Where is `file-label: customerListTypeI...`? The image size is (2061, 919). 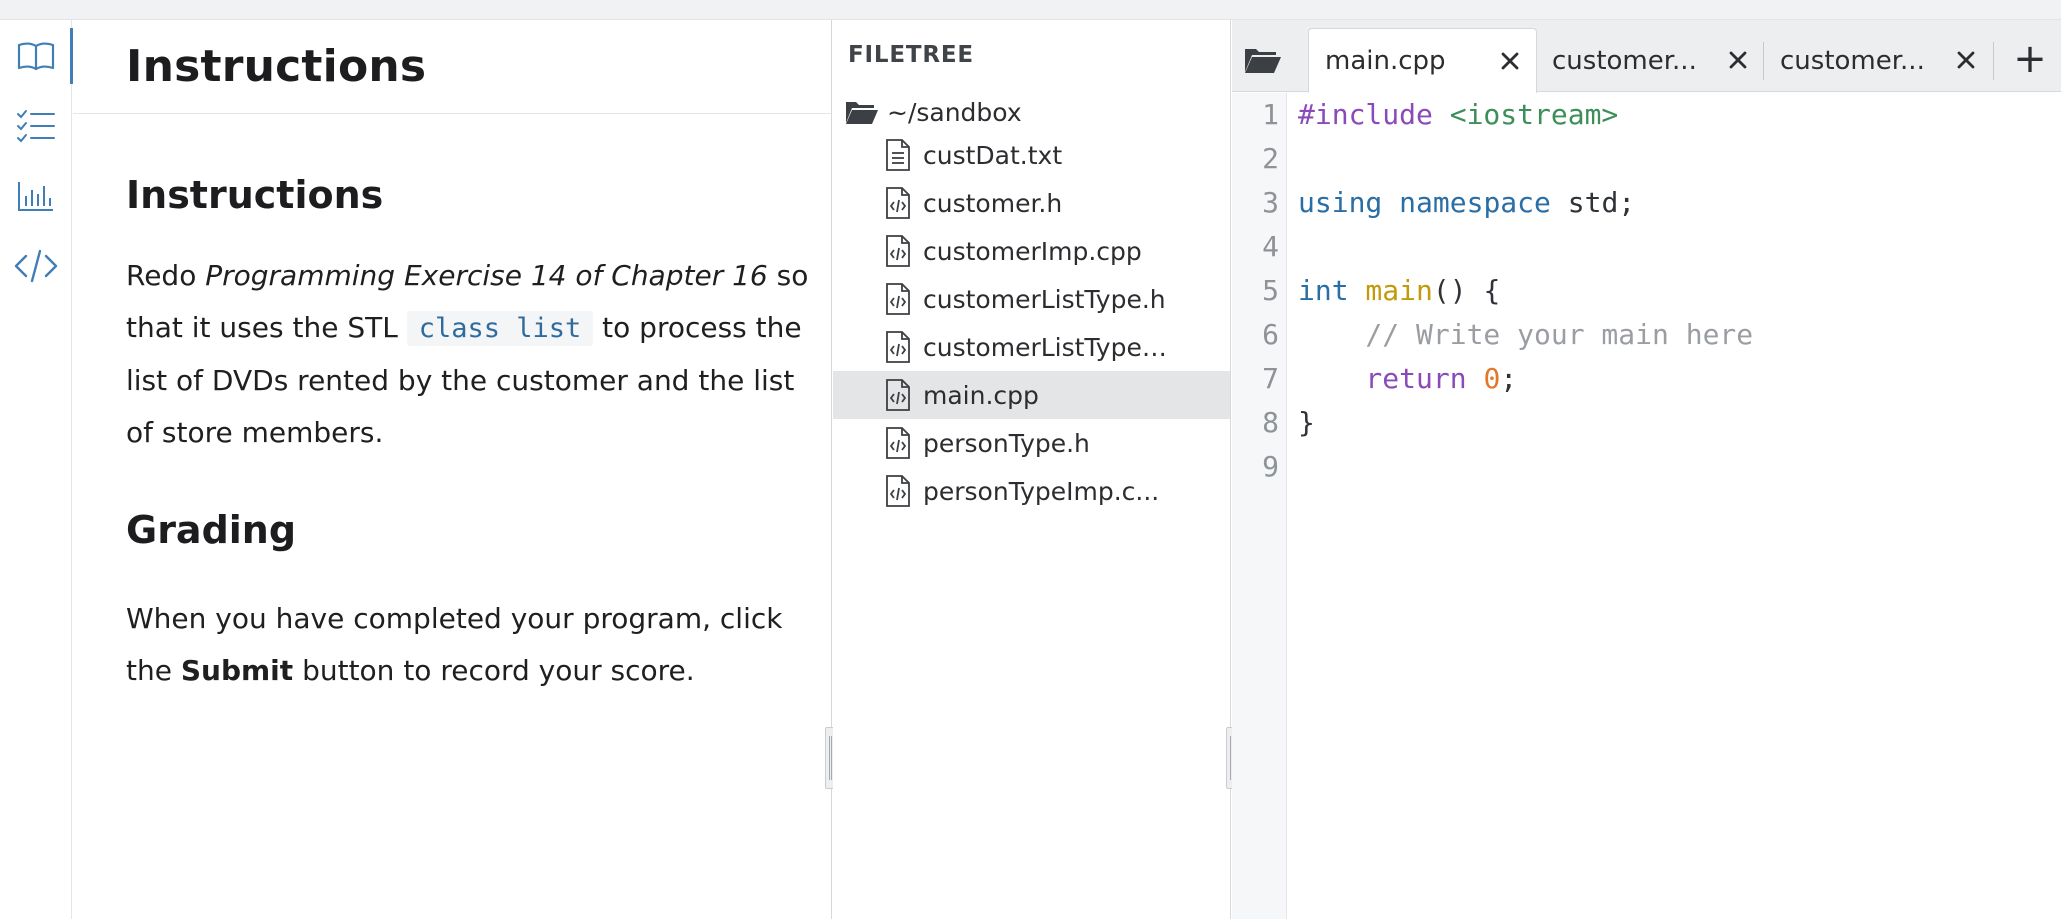
file-label: customerListTypeI... is located at coordinates (1048, 347).